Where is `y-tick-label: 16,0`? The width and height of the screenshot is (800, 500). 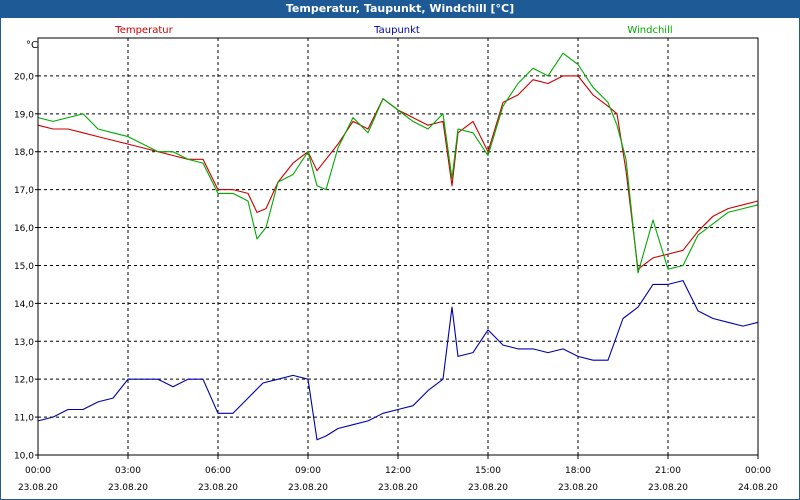
y-tick-label: 16,0 is located at coordinates (24, 229).